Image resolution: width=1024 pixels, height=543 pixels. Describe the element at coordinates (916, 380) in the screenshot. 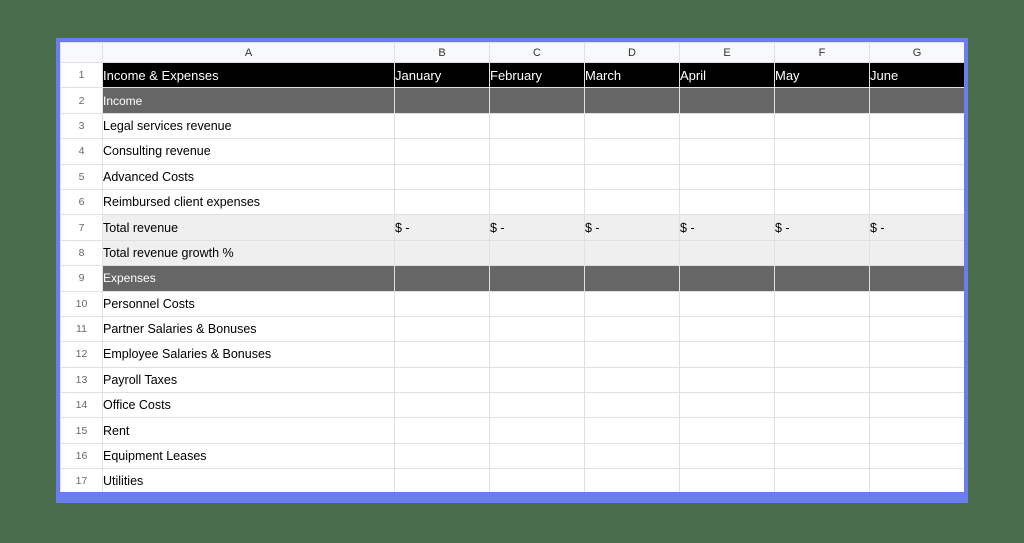

I see `cell-G13` at that location.